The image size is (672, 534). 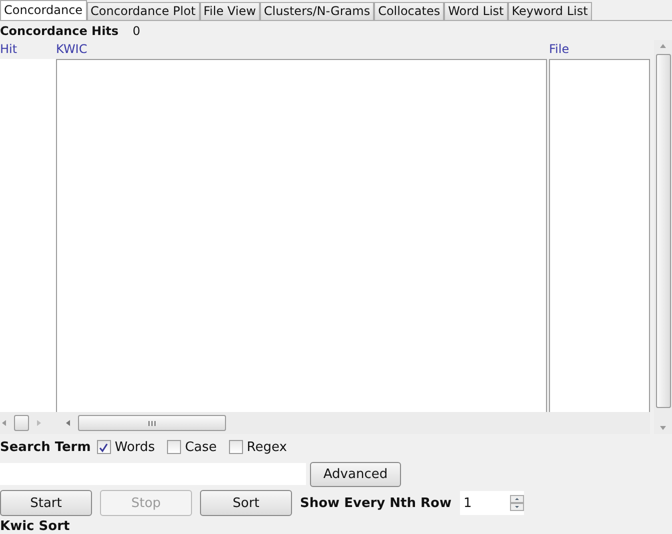 I want to click on search-term-label: Search Term, so click(x=45, y=447).